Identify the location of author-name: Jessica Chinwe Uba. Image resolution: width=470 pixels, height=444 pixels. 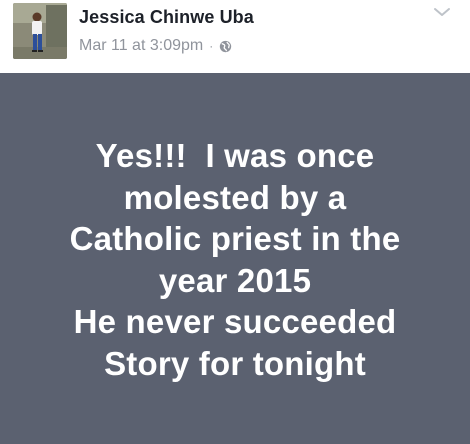
(166, 17).